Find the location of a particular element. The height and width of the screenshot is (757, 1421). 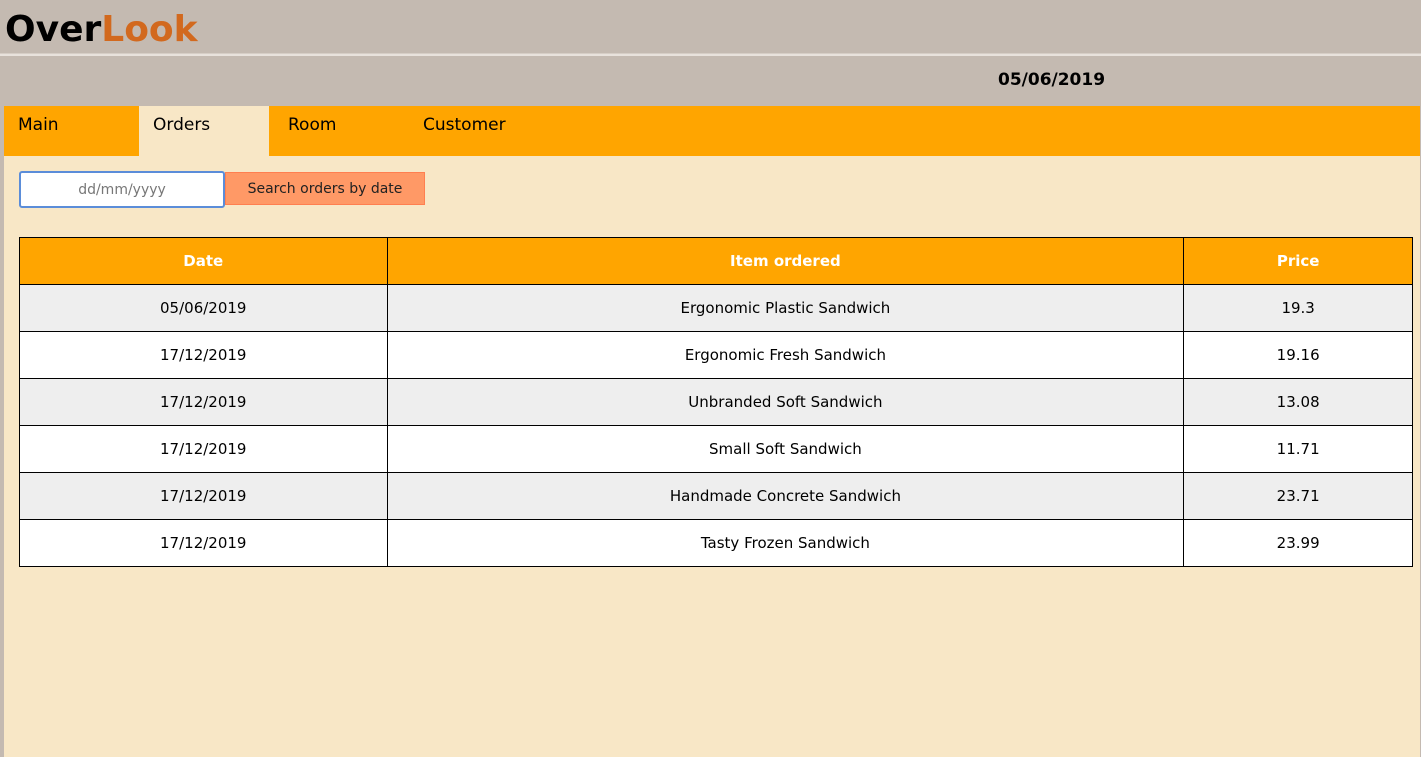

column-header-date: Date is located at coordinates (203, 261).